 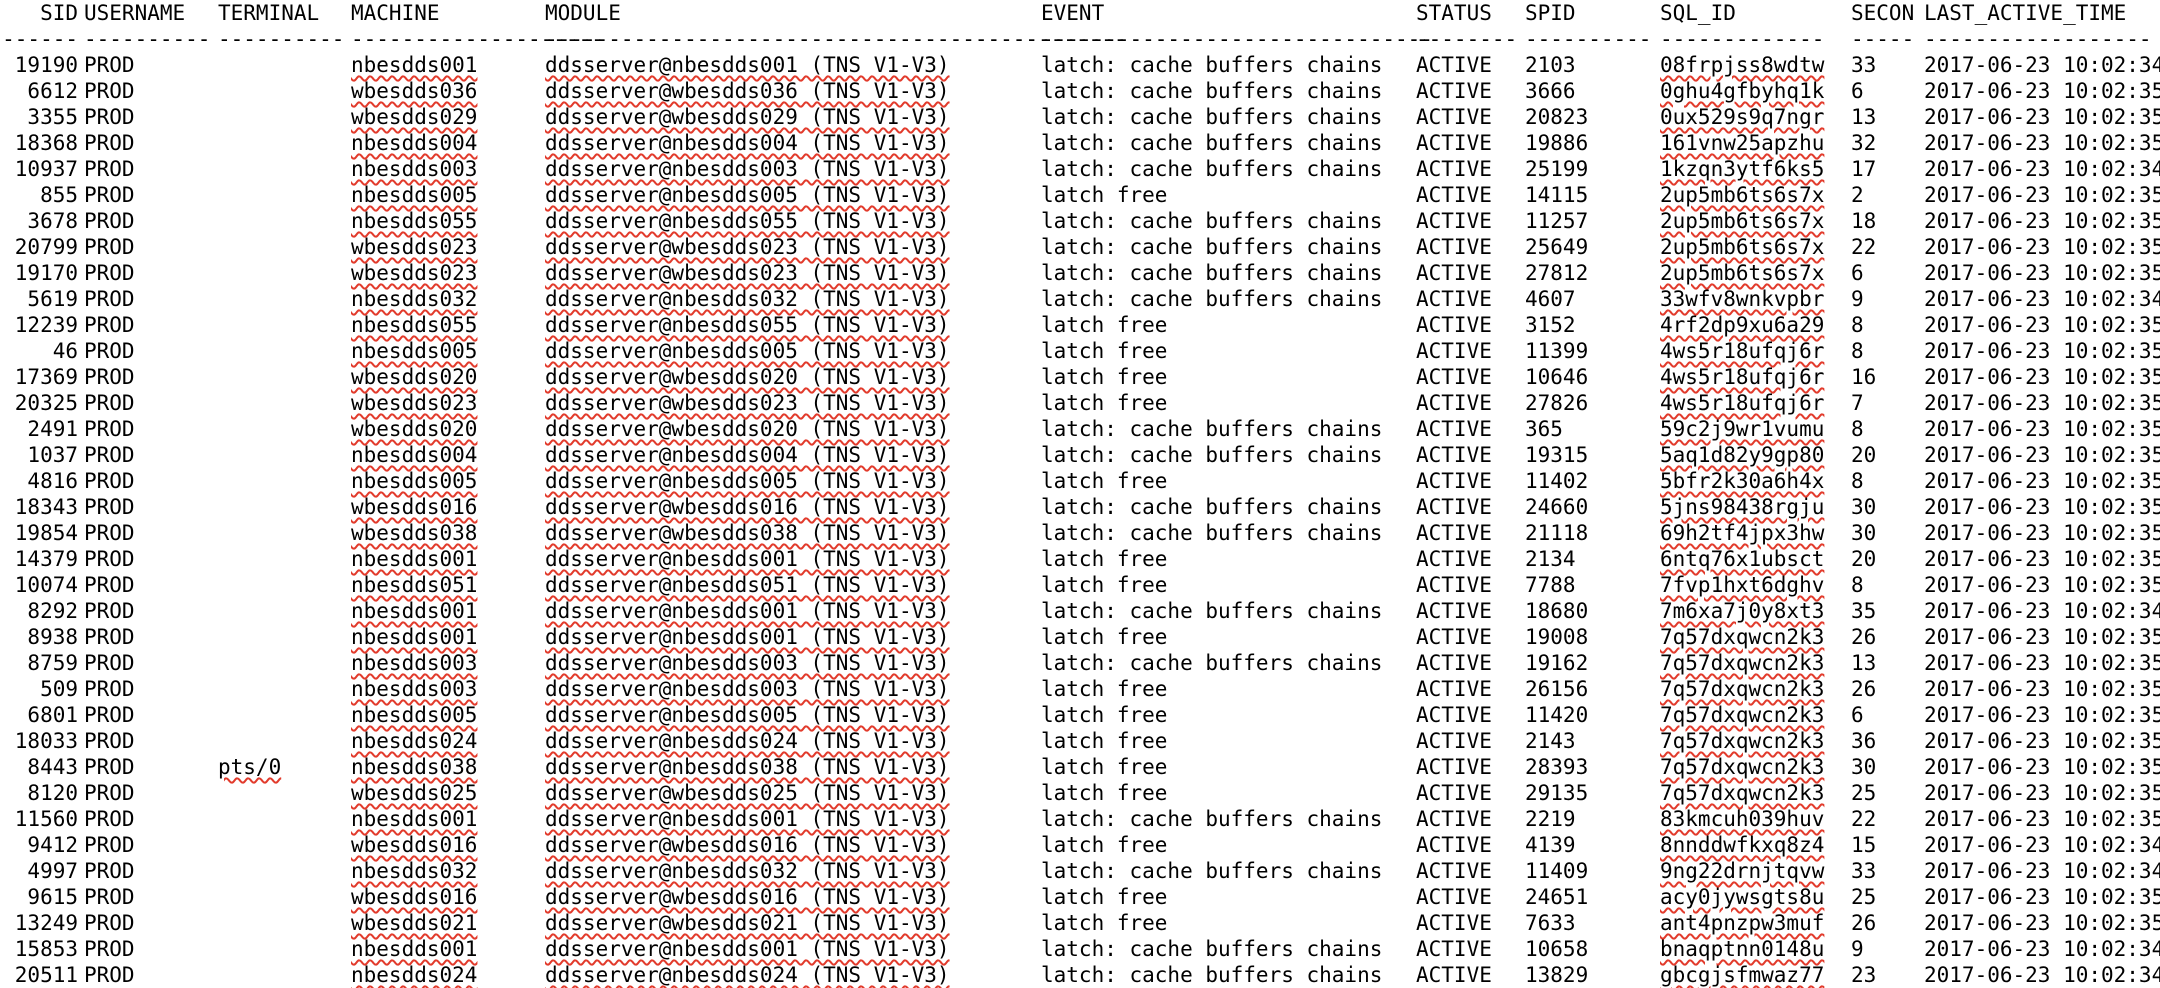 I want to click on cell-secon: 20, so click(x=1863, y=559).